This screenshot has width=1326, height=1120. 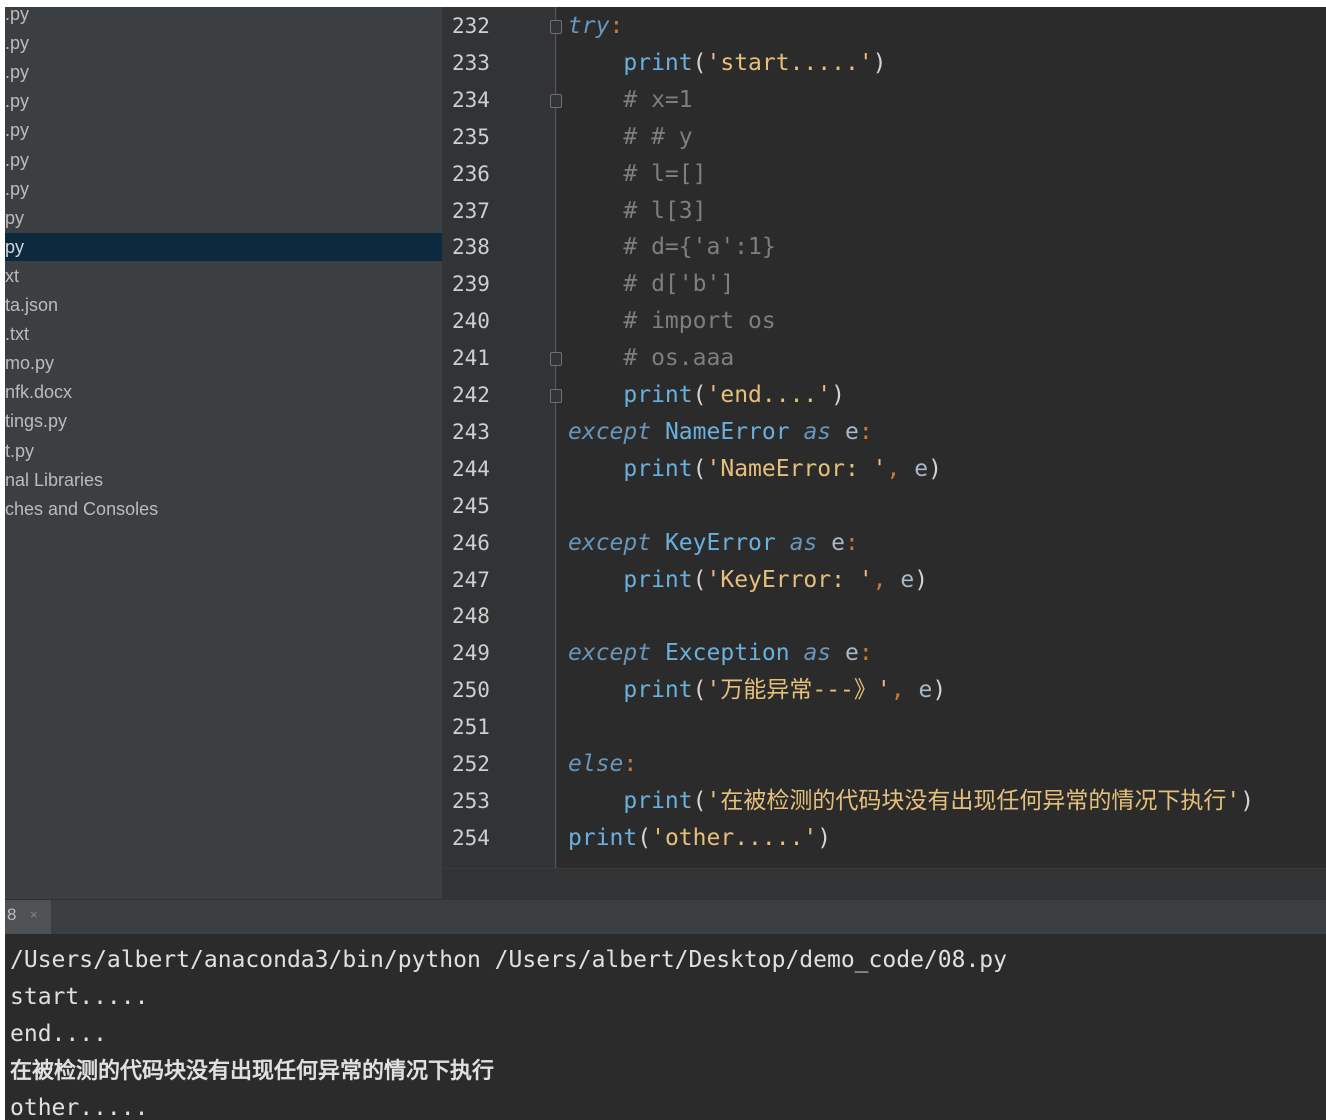 What do you see at coordinates (471, 247) in the screenshot?
I see `line-number: 238` at bounding box center [471, 247].